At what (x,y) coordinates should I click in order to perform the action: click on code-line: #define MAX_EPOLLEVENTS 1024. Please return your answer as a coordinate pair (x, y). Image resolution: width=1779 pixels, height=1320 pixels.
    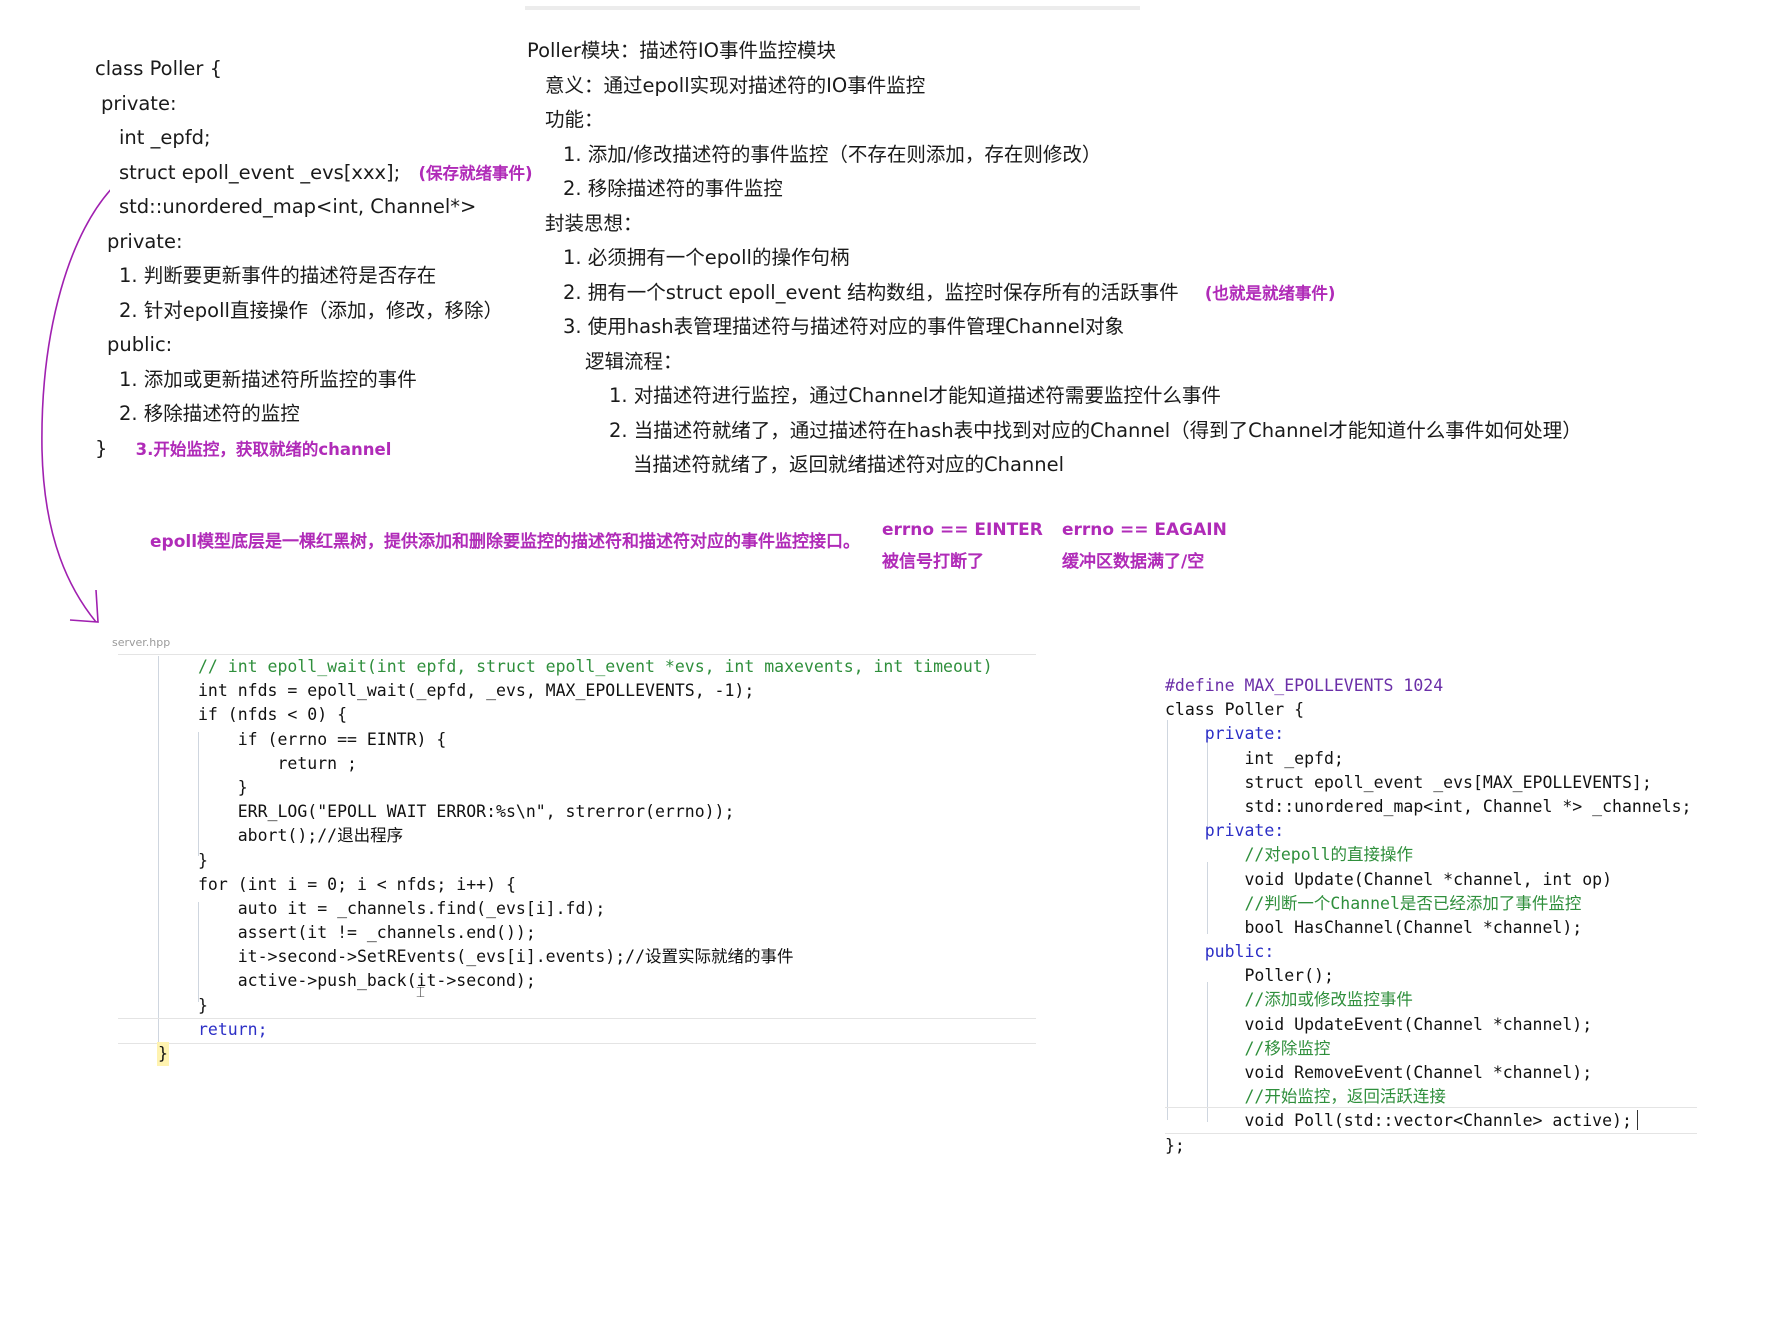
    Looking at the image, I should click on (1304, 685).